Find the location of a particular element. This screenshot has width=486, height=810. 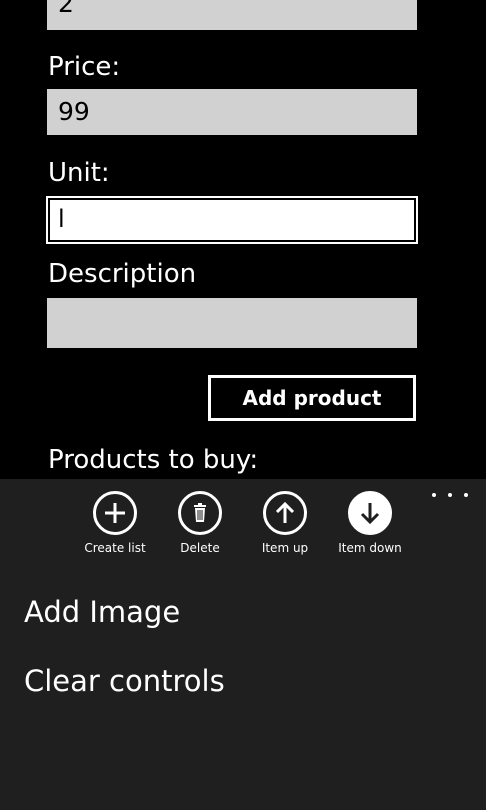

unit-field: l is located at coordinates (232, 220).